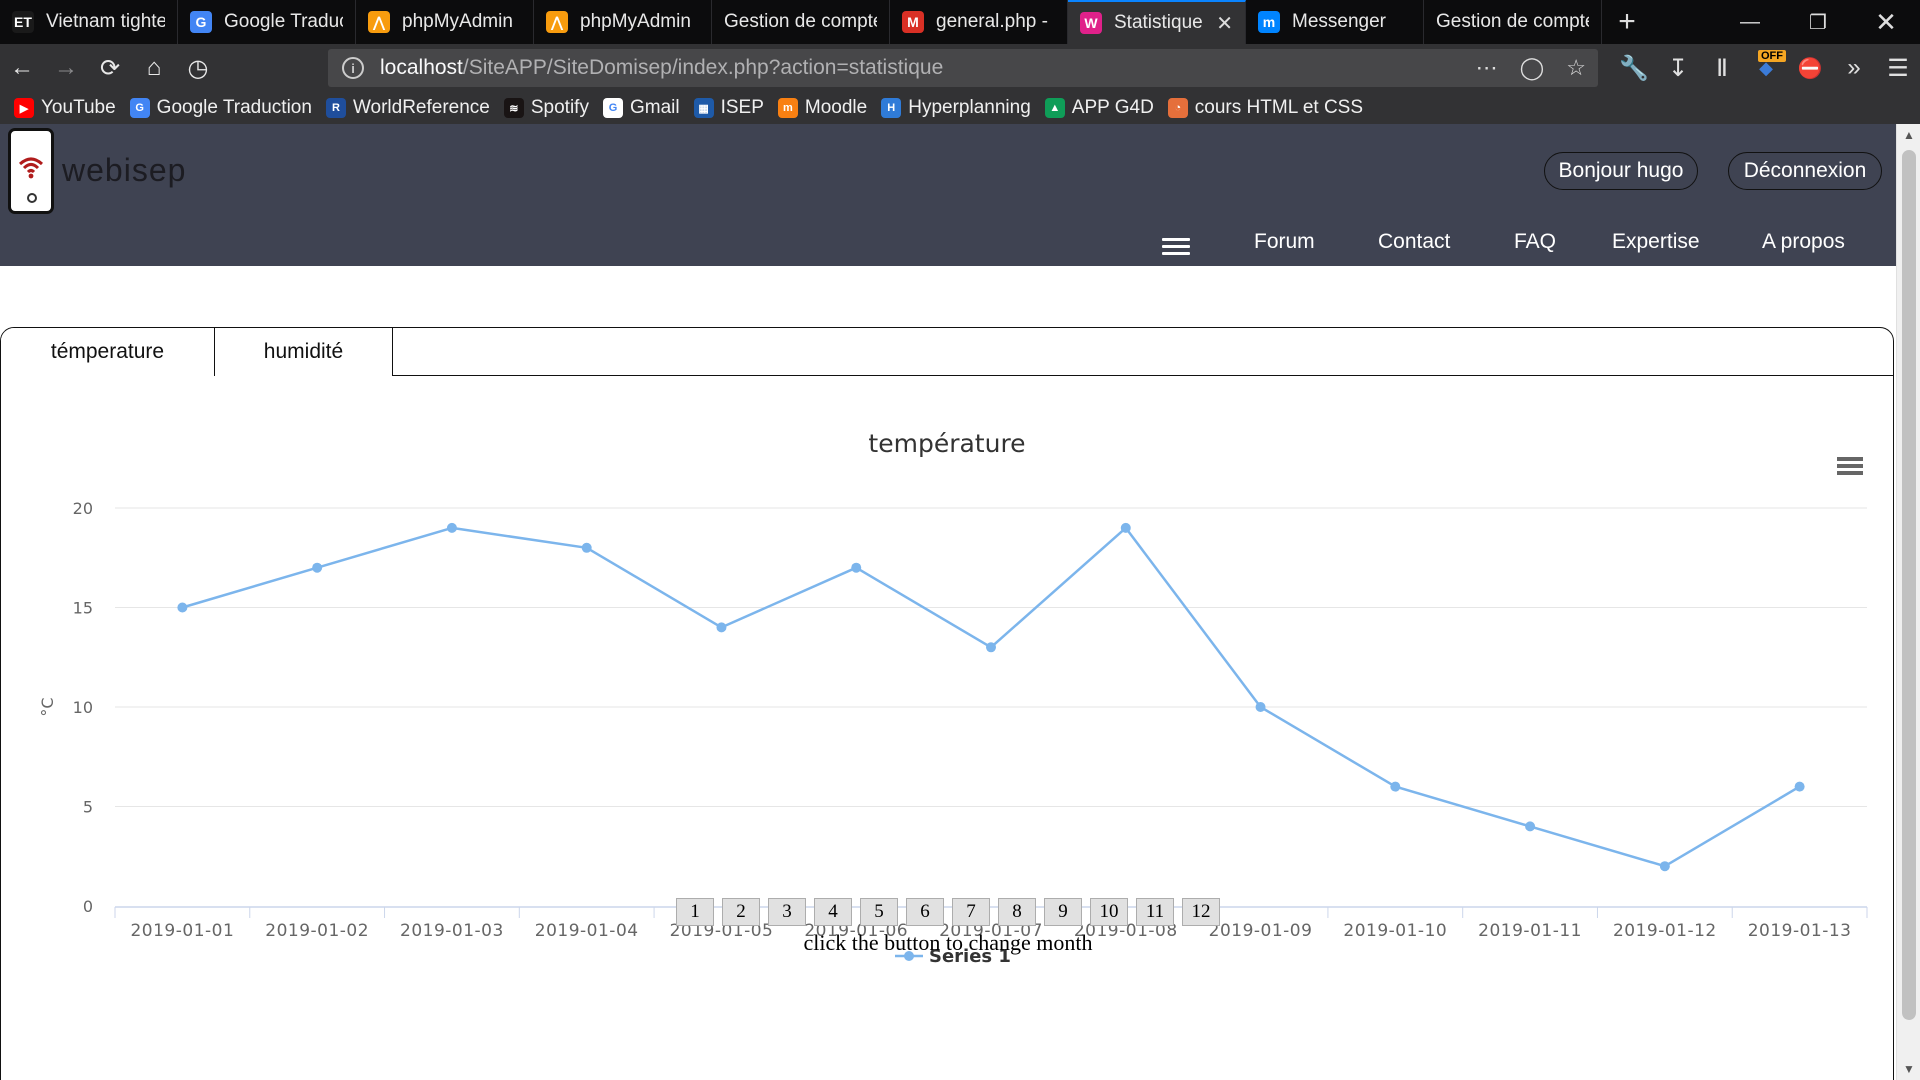 This screenshot has width=1920, height=1080. Describe the element at coordinates (1224, 23) in the screenshot. I see `close-tab-icon: ✕` at that location.